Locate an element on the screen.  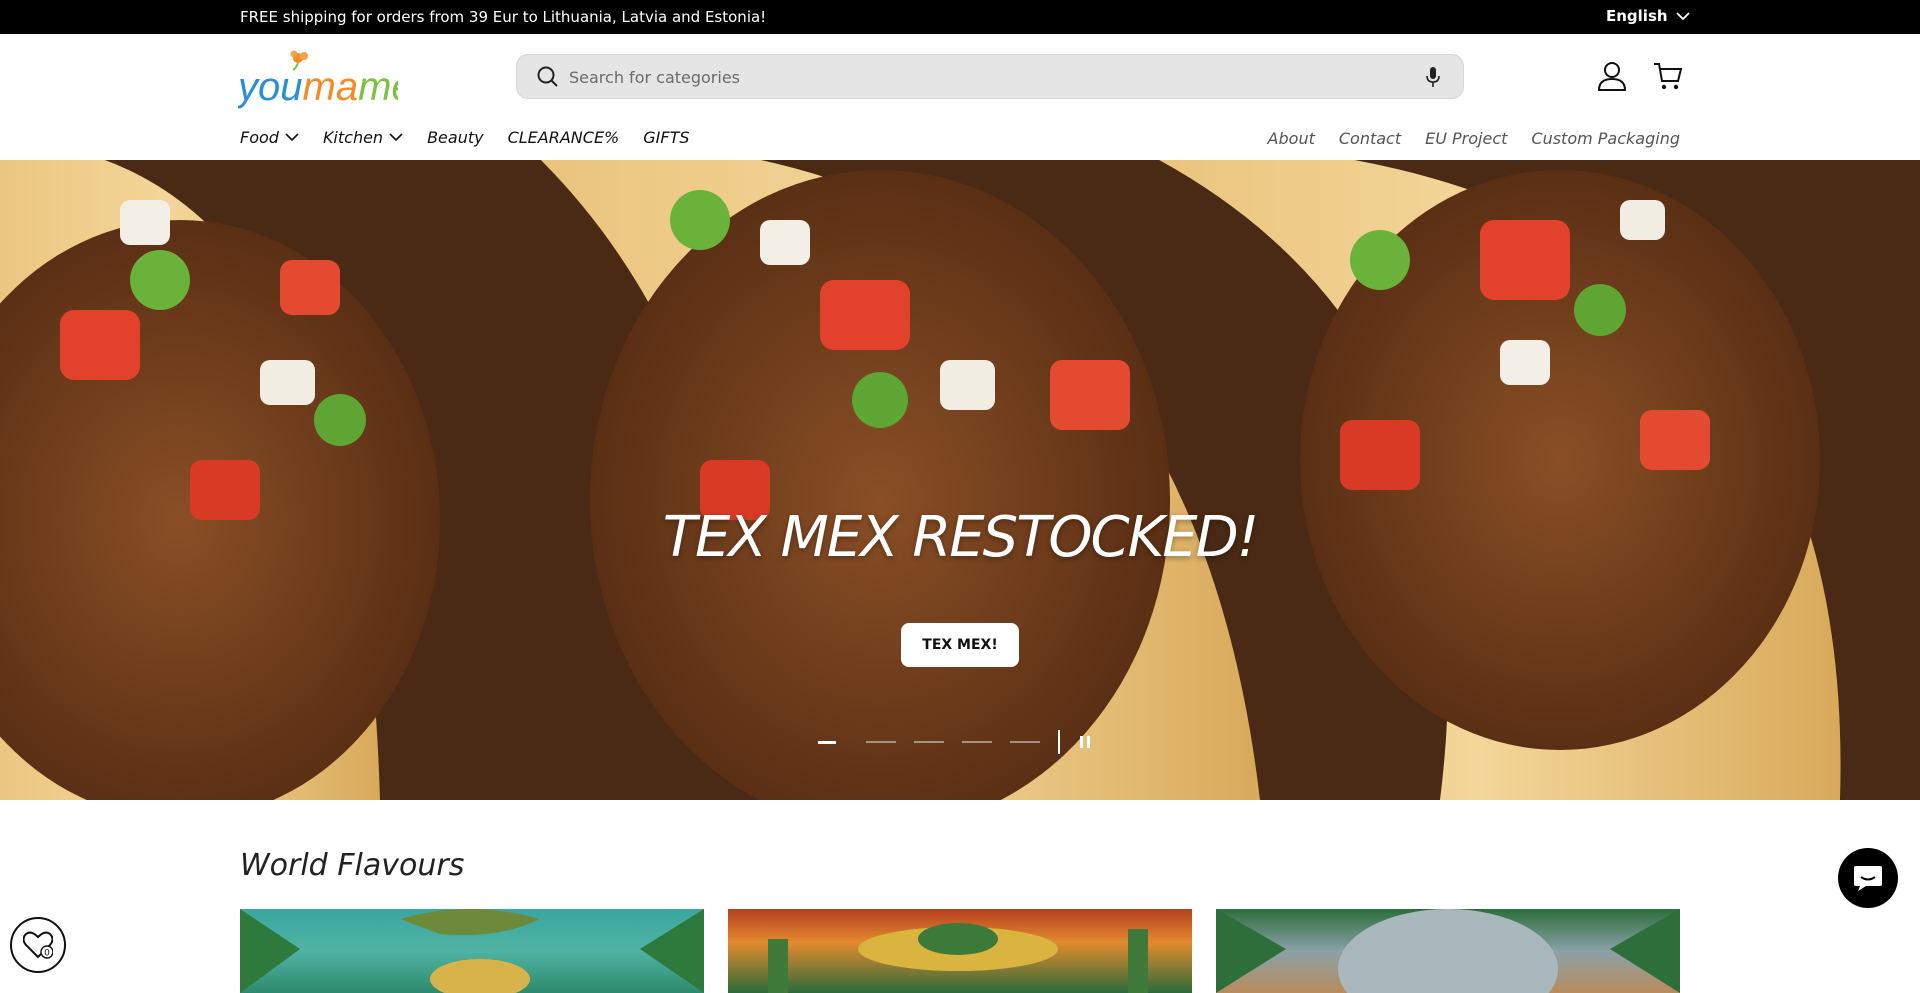
section-title: World Flavours is located at coordinates (352, 865).